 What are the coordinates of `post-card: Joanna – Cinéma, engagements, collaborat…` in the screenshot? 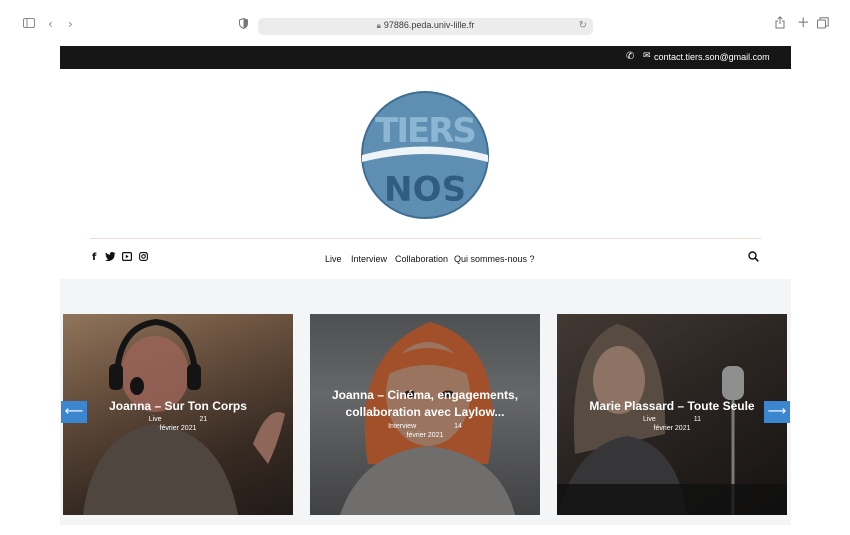 It's located at (425, 414).